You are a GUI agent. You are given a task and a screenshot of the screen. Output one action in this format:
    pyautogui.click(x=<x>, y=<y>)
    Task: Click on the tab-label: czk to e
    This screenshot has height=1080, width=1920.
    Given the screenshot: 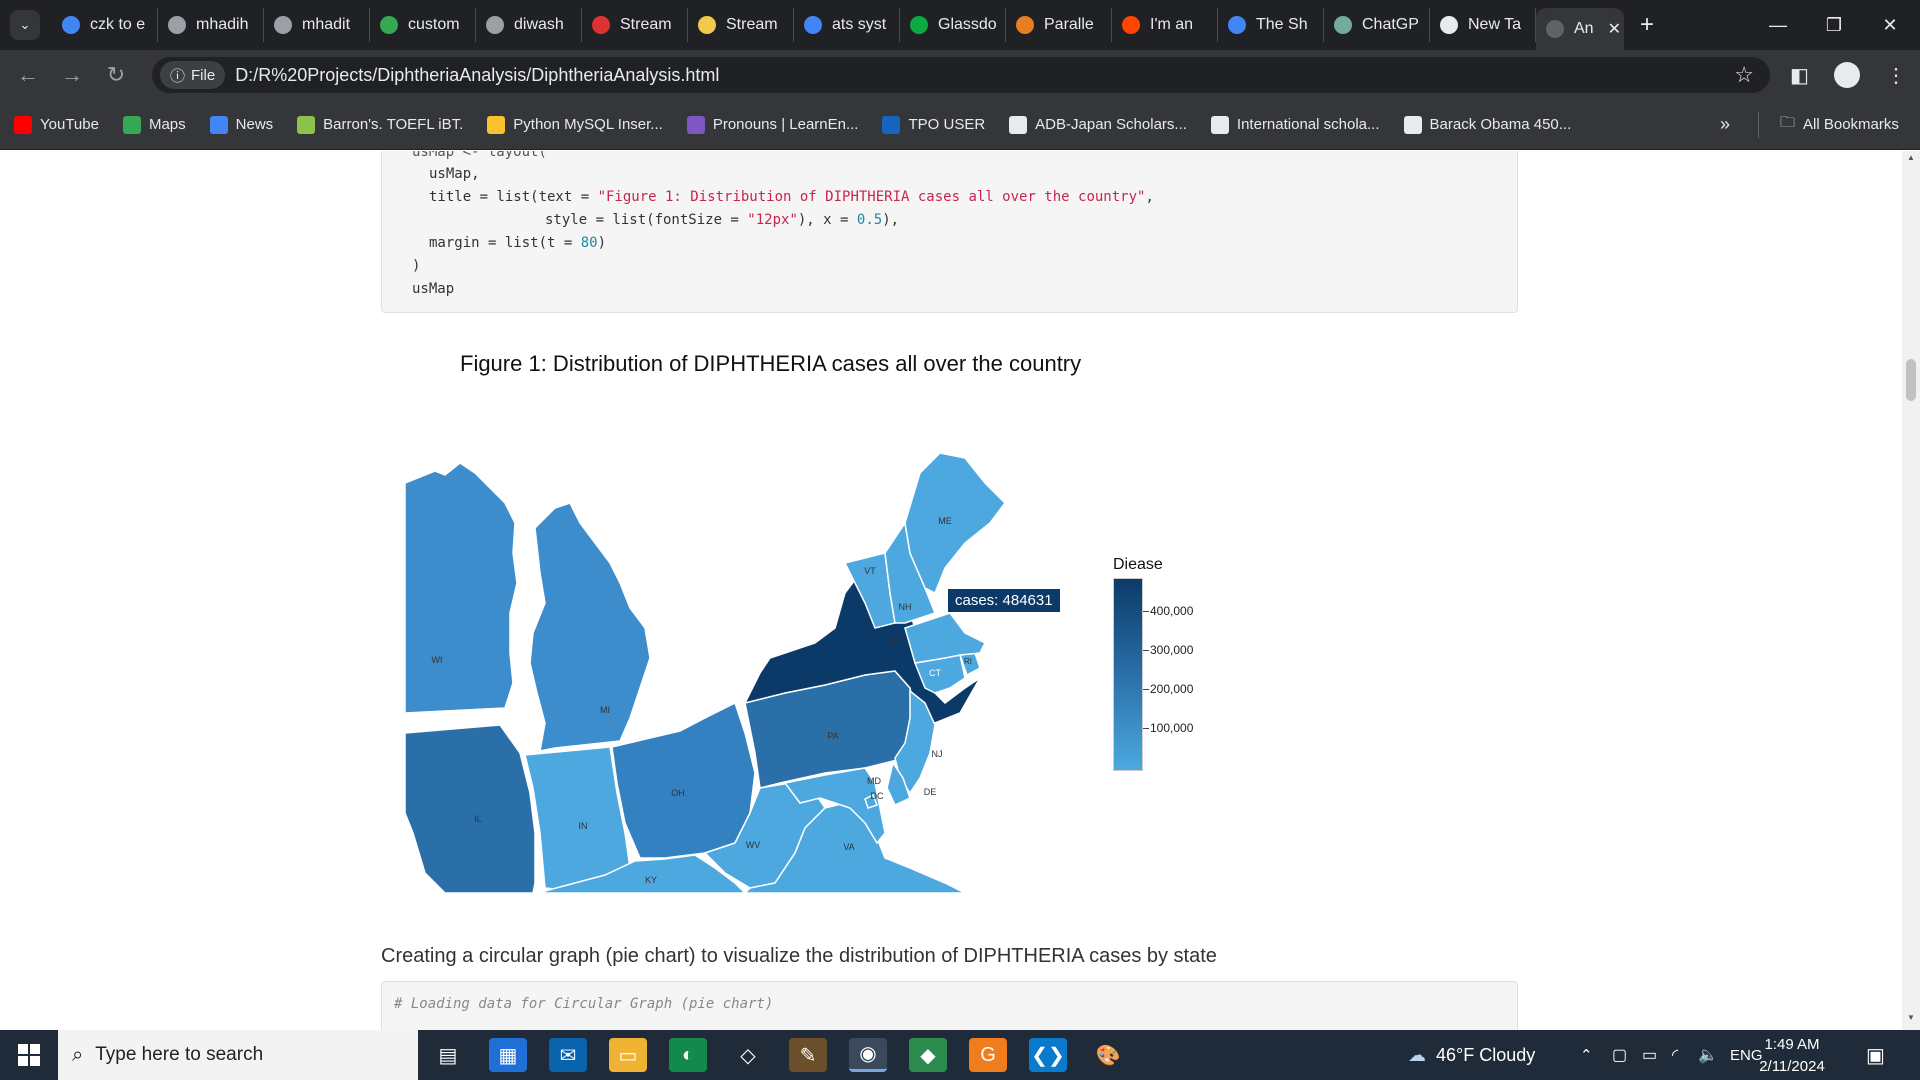 What is the action you would take?
    pyautogui.click(x=118, y=24)
    